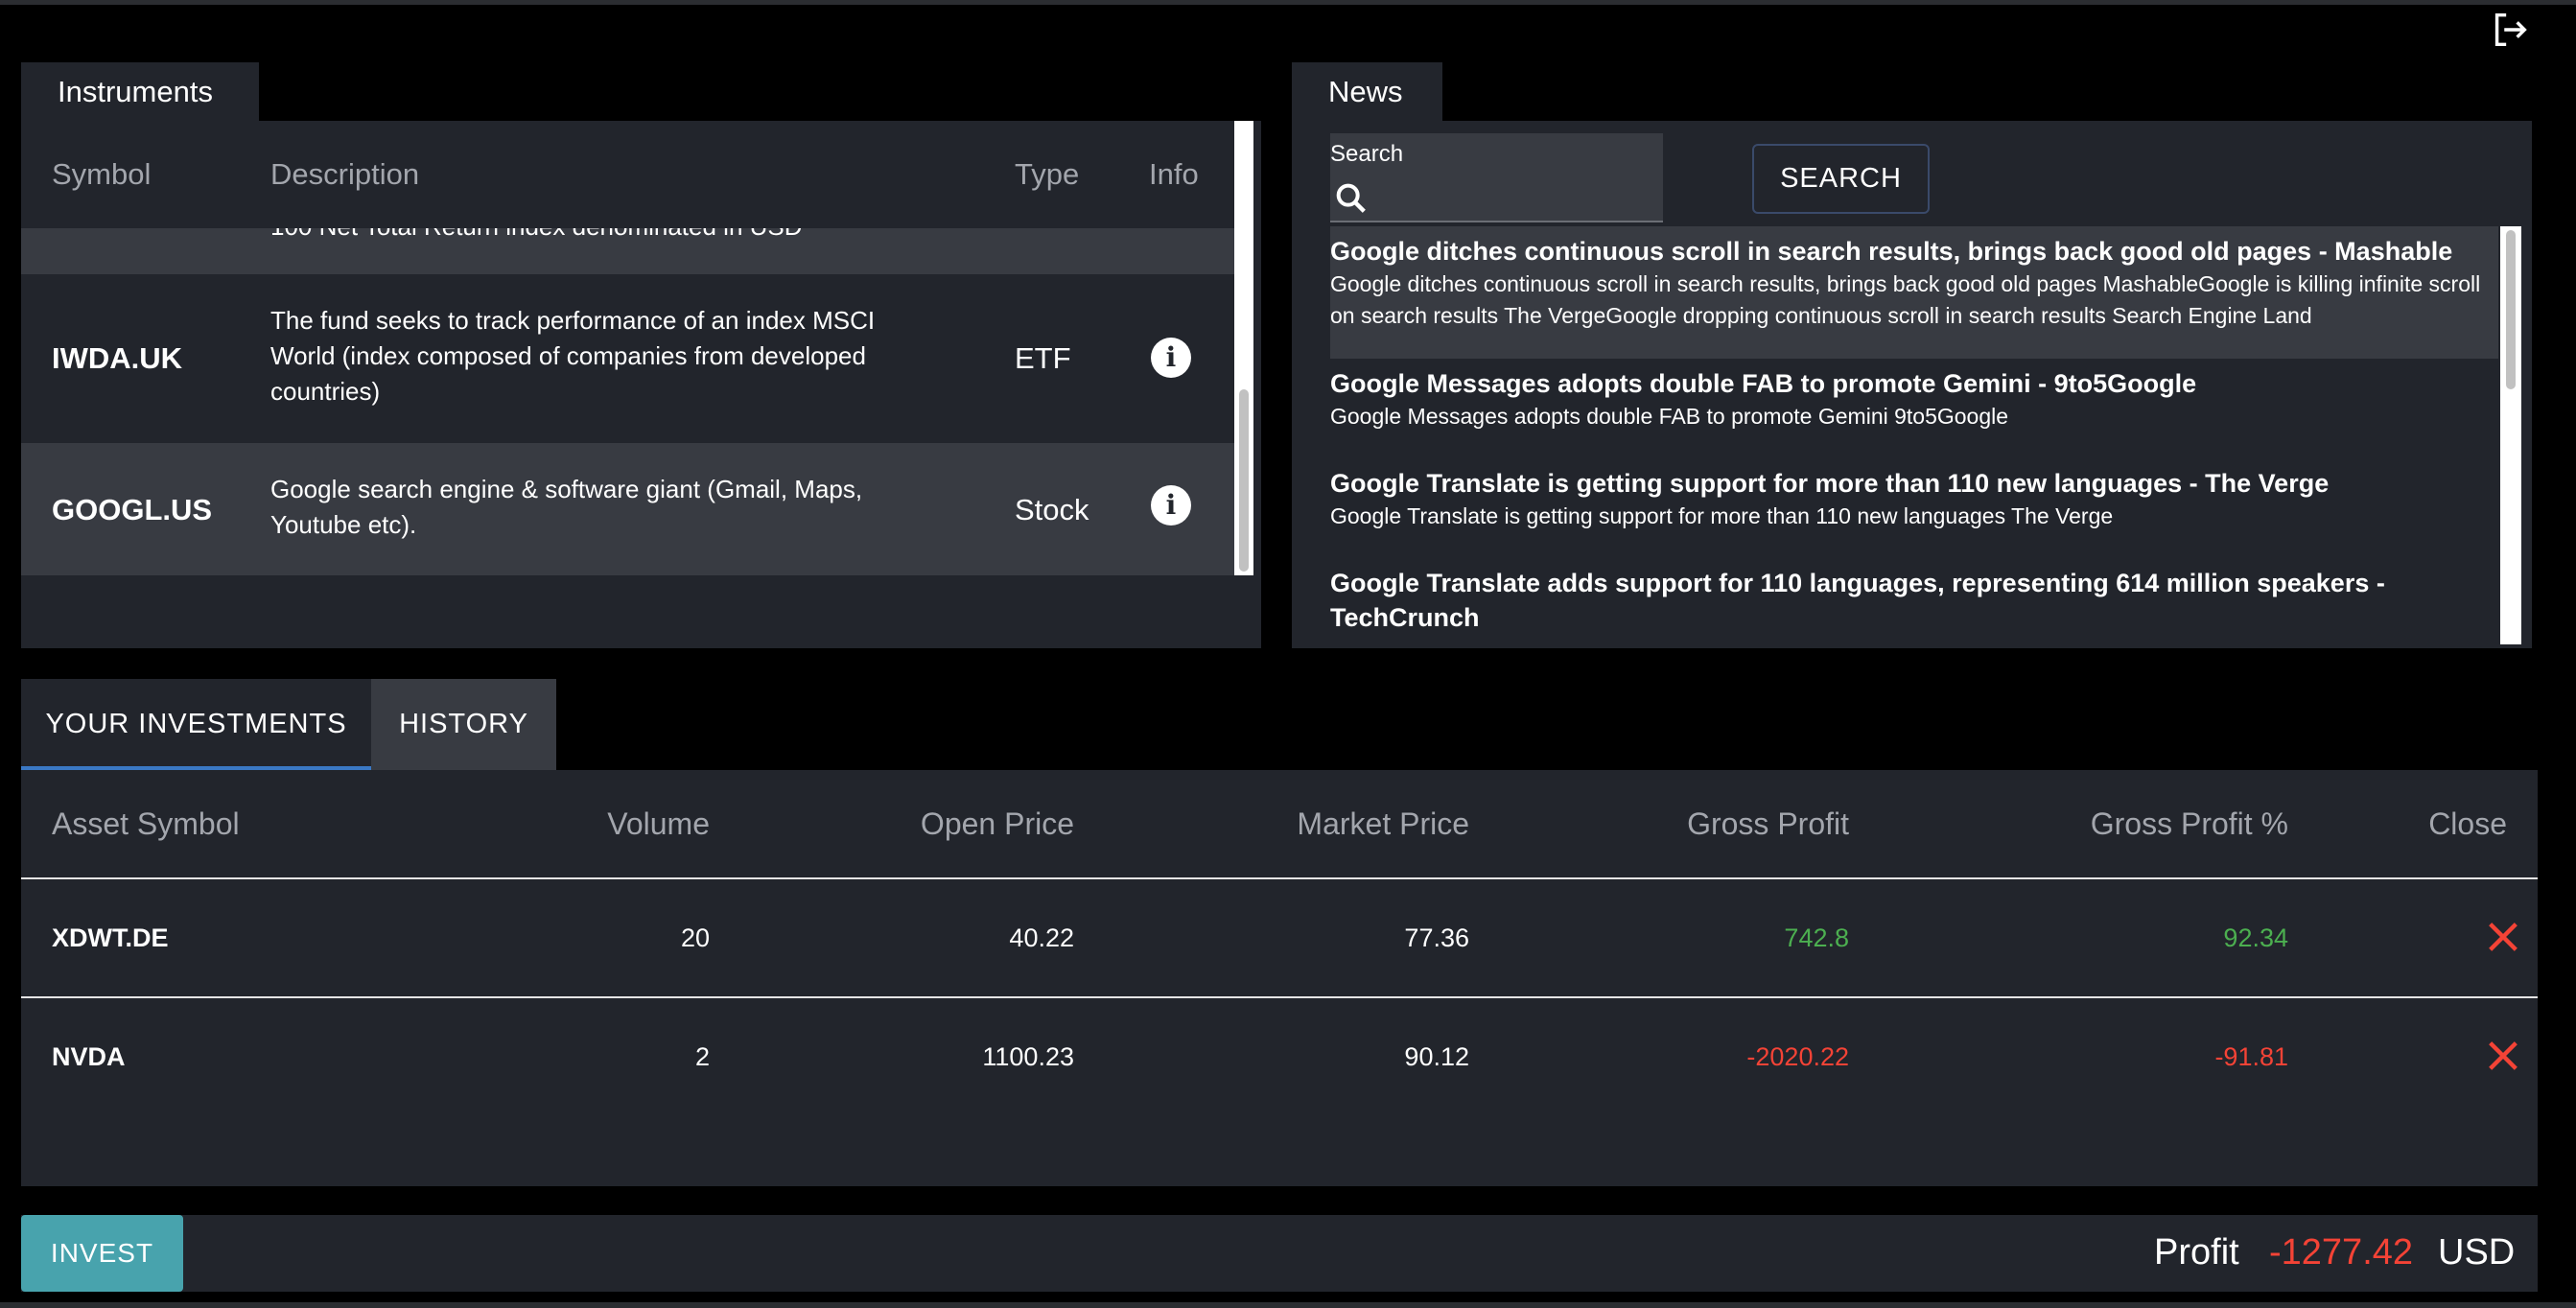 Image resolution: width=2576 pixels, height=1308 pixels. I want to click on column-description: Description, so click(345, 174).